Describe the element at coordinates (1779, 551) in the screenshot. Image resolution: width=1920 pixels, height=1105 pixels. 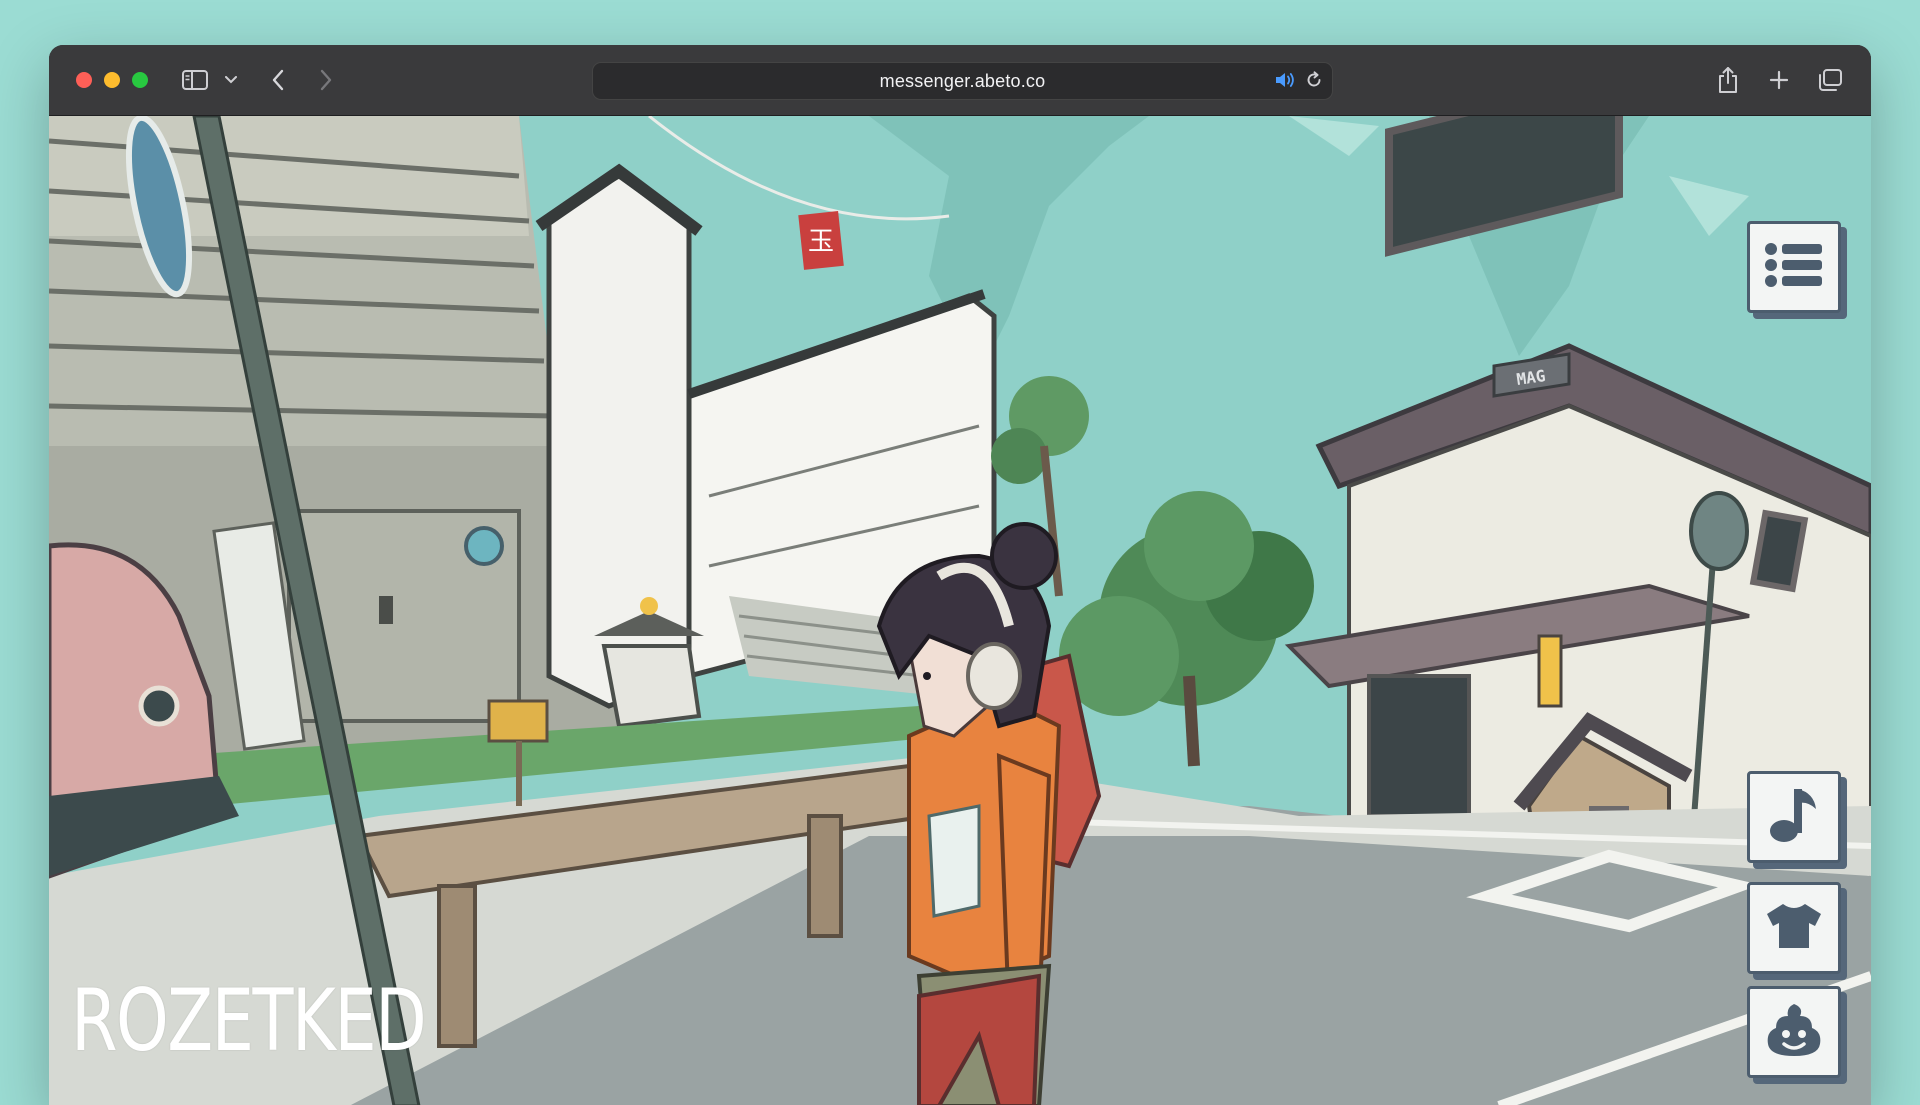
I see `side-window` at that location.